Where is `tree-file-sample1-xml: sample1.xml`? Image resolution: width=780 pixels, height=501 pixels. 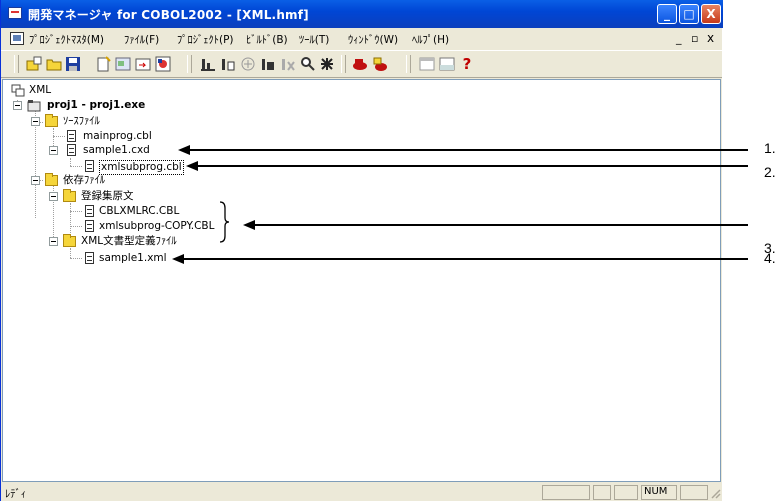 tree-file-sample1-xml: sample1.xml is located at coordinates (133, 258).